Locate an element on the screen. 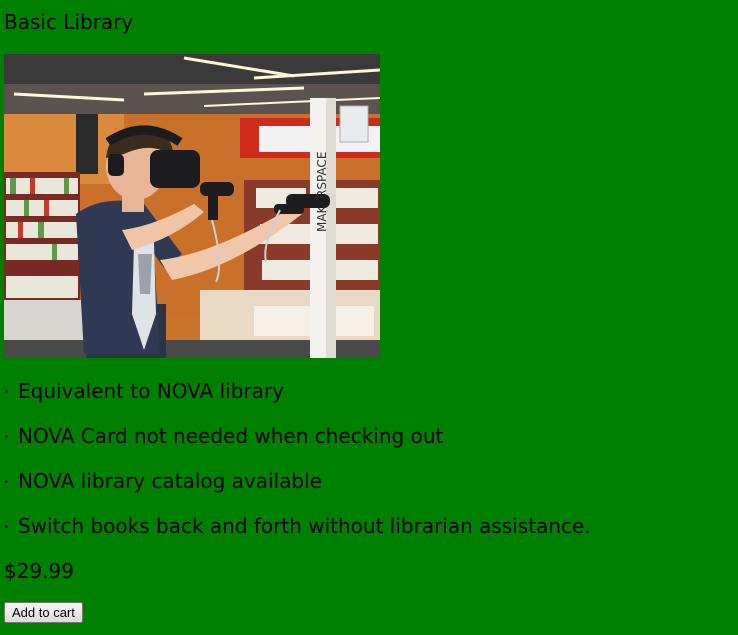 The height and width of the screenshot is (635, 738). feature-text: Equivalent to NOVA library is located at coordinates (151, 391).